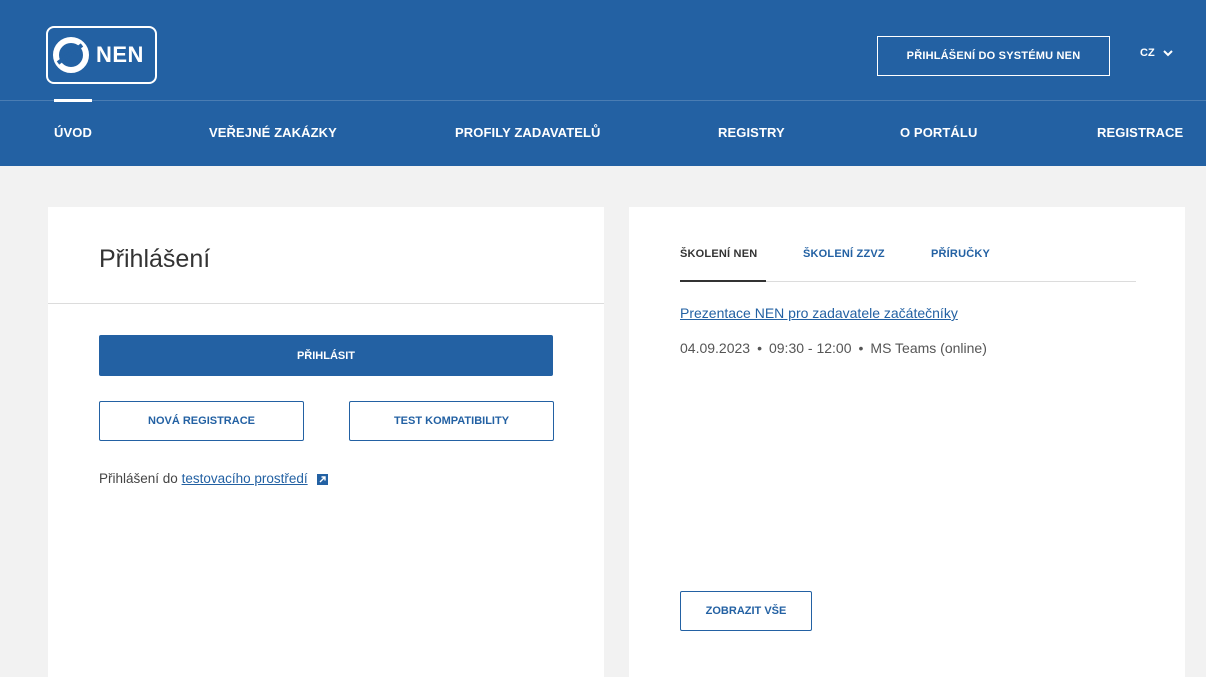 The height and width of the screenshot is (677, 1206). Describe the element at coordinates (120, 54) in the screenshot. I see `logo-text: NEN` at that location.